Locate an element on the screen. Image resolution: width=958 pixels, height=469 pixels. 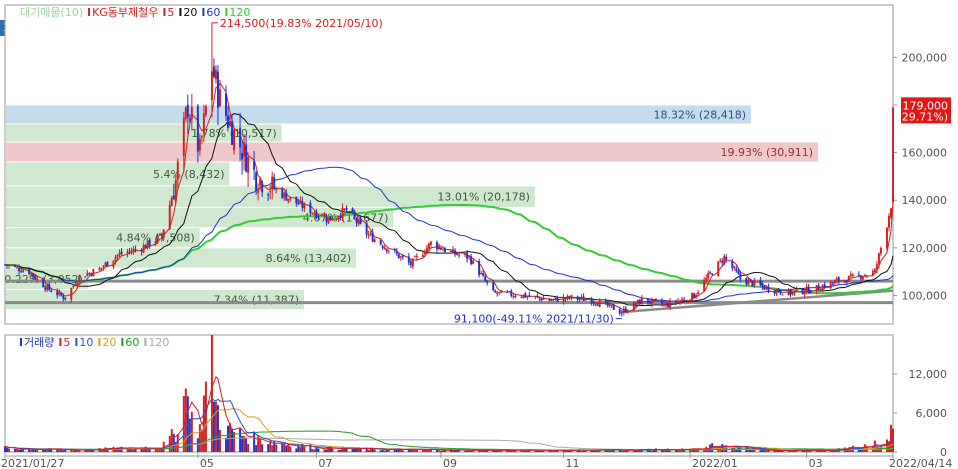
volume-y-tick-label: 6,000 is located at coordinates (932, 413).